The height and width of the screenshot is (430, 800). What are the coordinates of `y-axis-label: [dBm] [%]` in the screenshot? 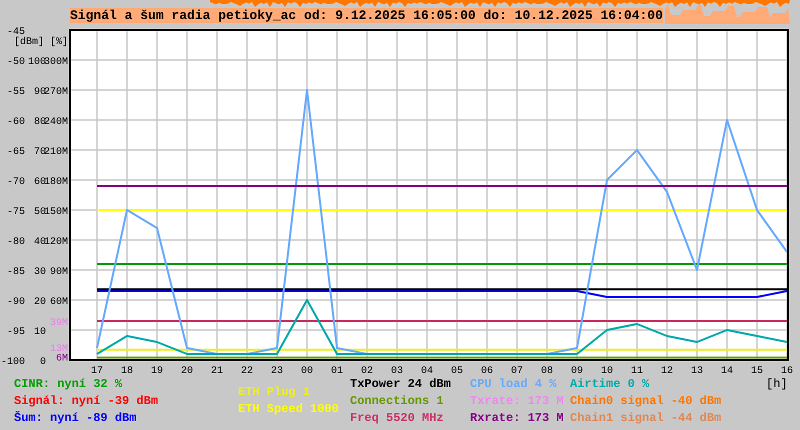 It's located at (41, 42).